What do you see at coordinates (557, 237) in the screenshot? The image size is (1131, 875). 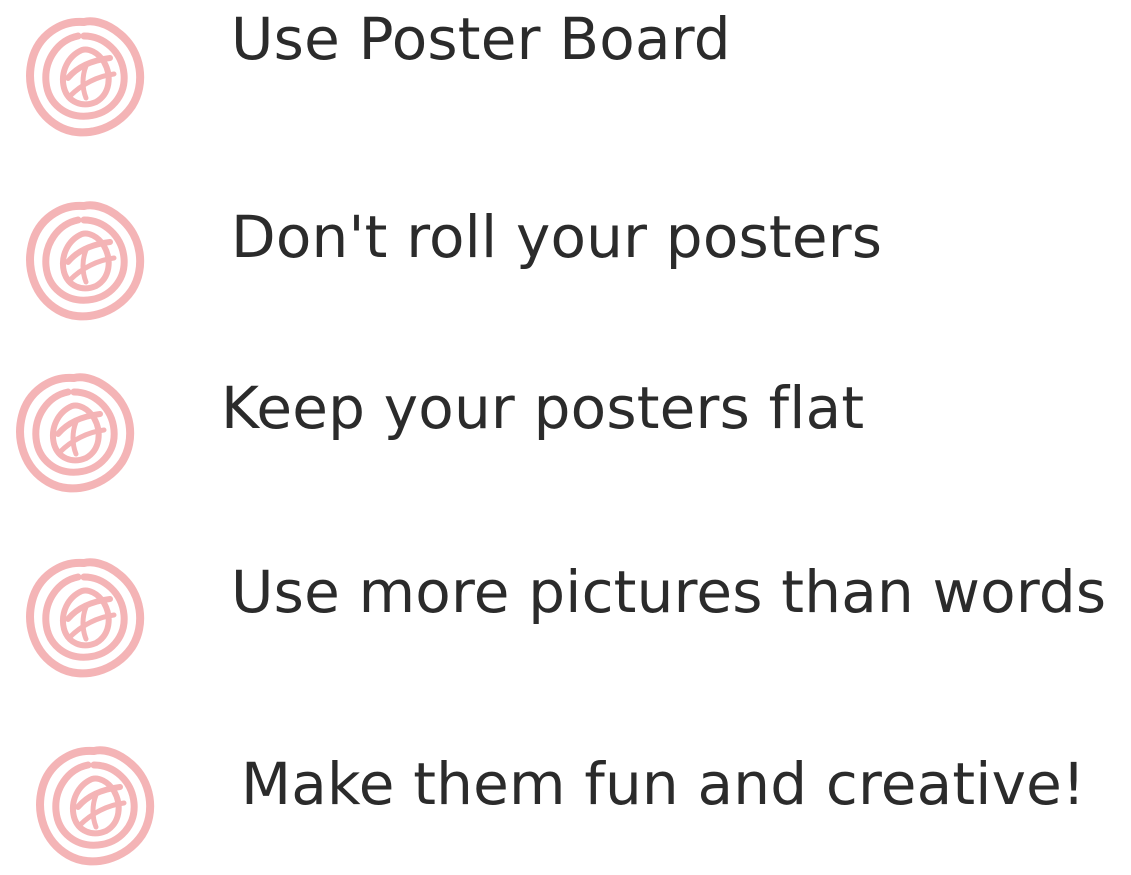 I see `tip-text: Don't roll your posters` at bounding box center [557, 237].